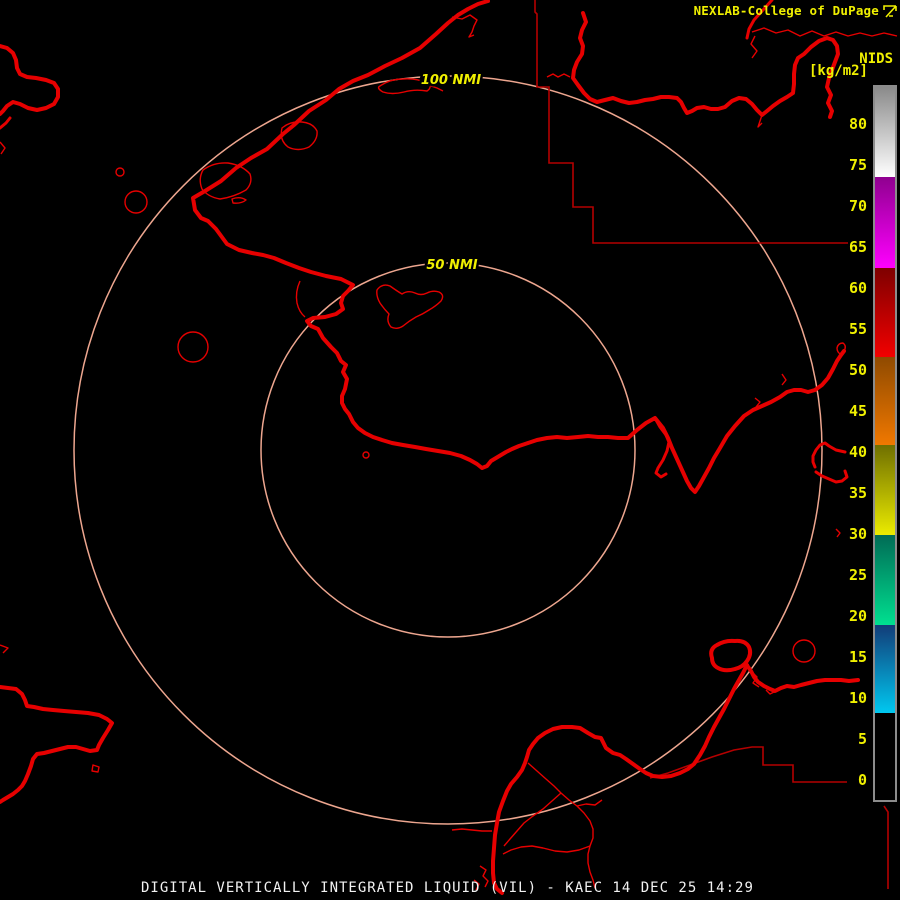 This screenshot has width=900, height=900. Describe the element at coordinates (6, 123) in the screenshot. I see `coastline-fragment` at that location.